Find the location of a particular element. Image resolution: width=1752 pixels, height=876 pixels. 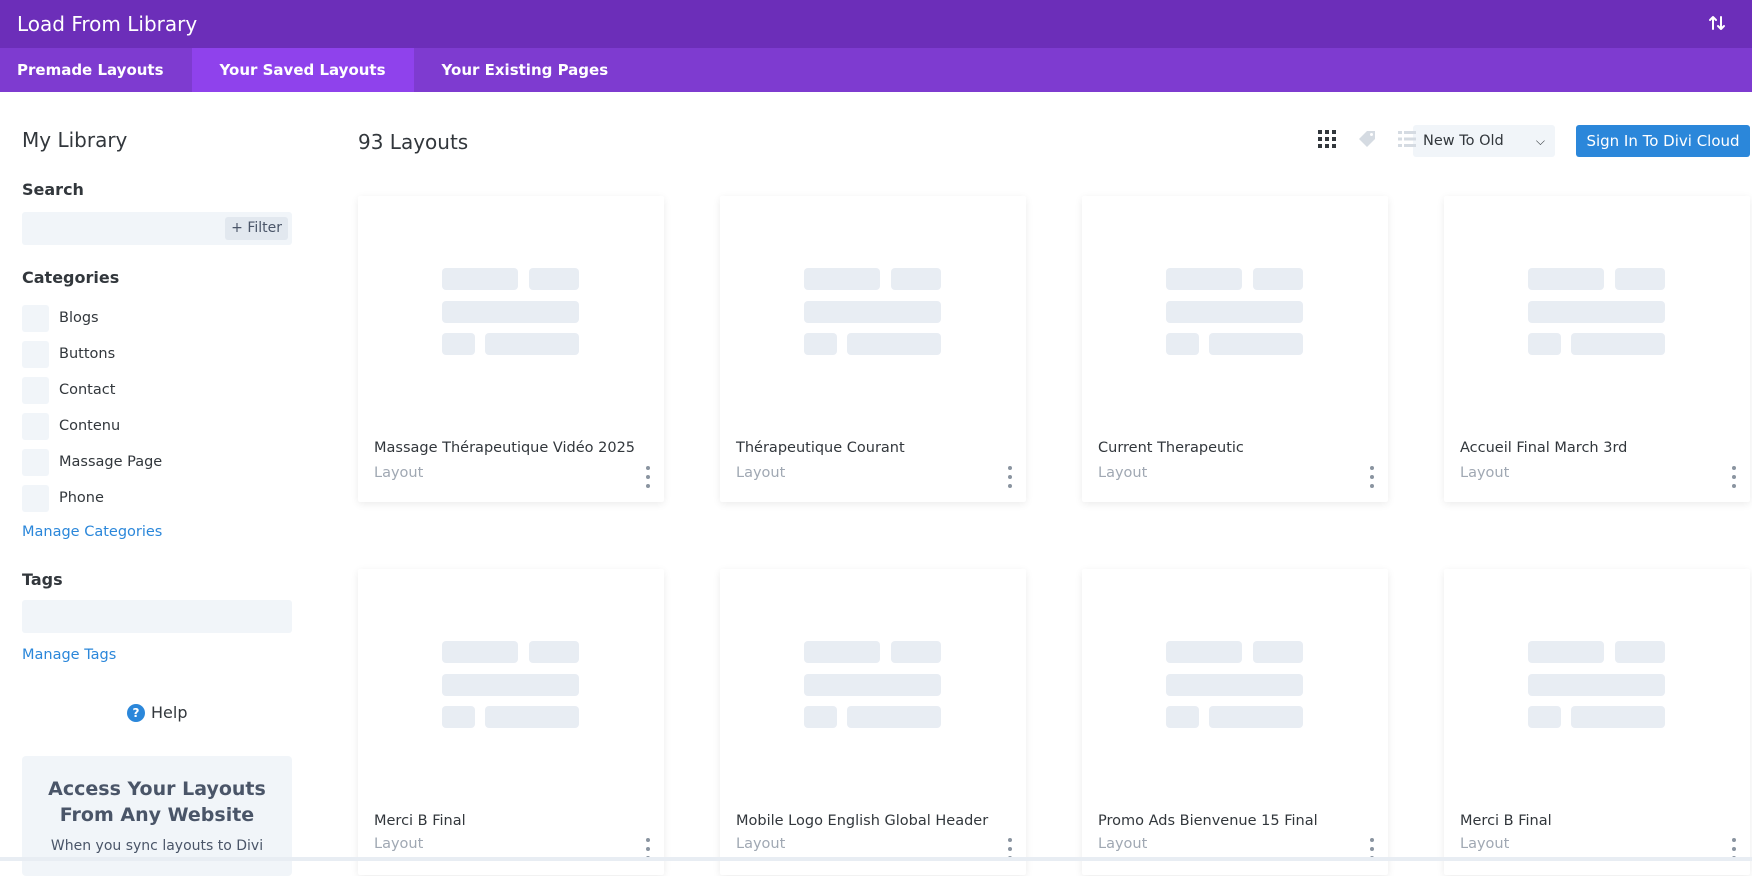

tab-your-saved-layouts: Your Saved Layouts is located at coordinates (303, 70).